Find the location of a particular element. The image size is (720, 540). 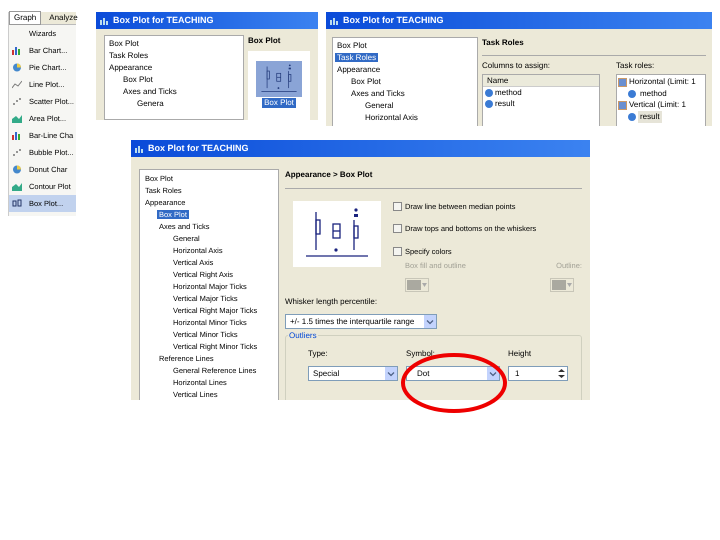

spinner-arrows-icon is located at coordinates (561, 373).